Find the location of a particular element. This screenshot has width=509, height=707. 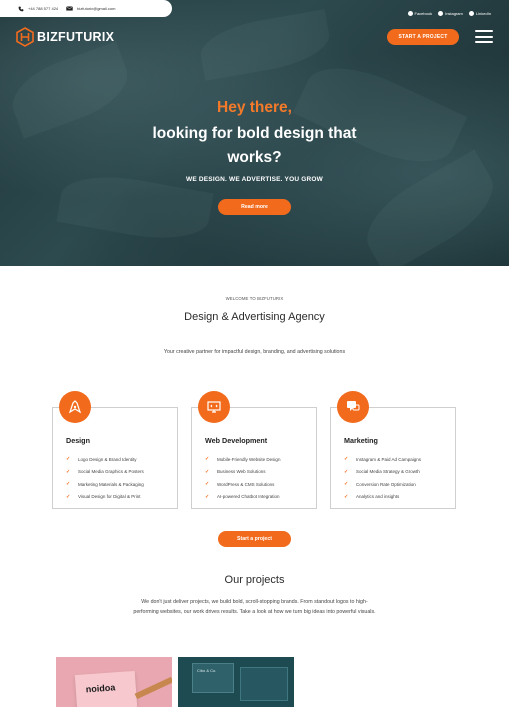

social-linkedin: LinkedIn is located at coordinates (479, 13).